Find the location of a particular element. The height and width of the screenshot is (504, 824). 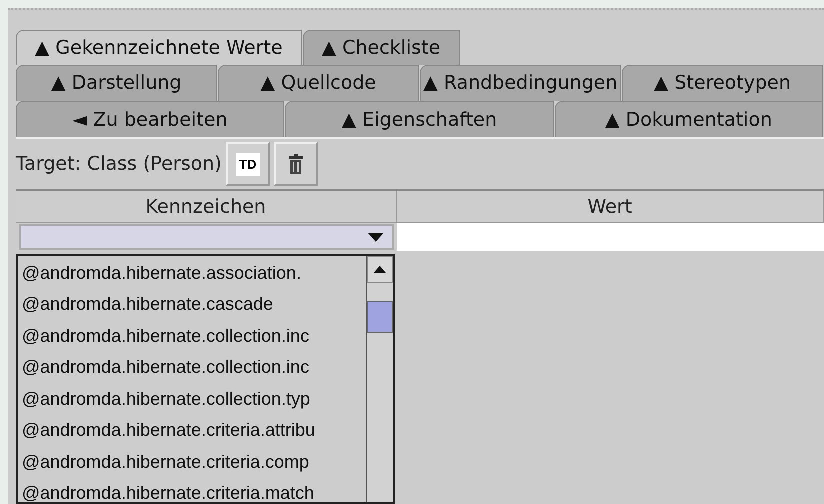

scroll-thumb is located at coordinates (380, 317).